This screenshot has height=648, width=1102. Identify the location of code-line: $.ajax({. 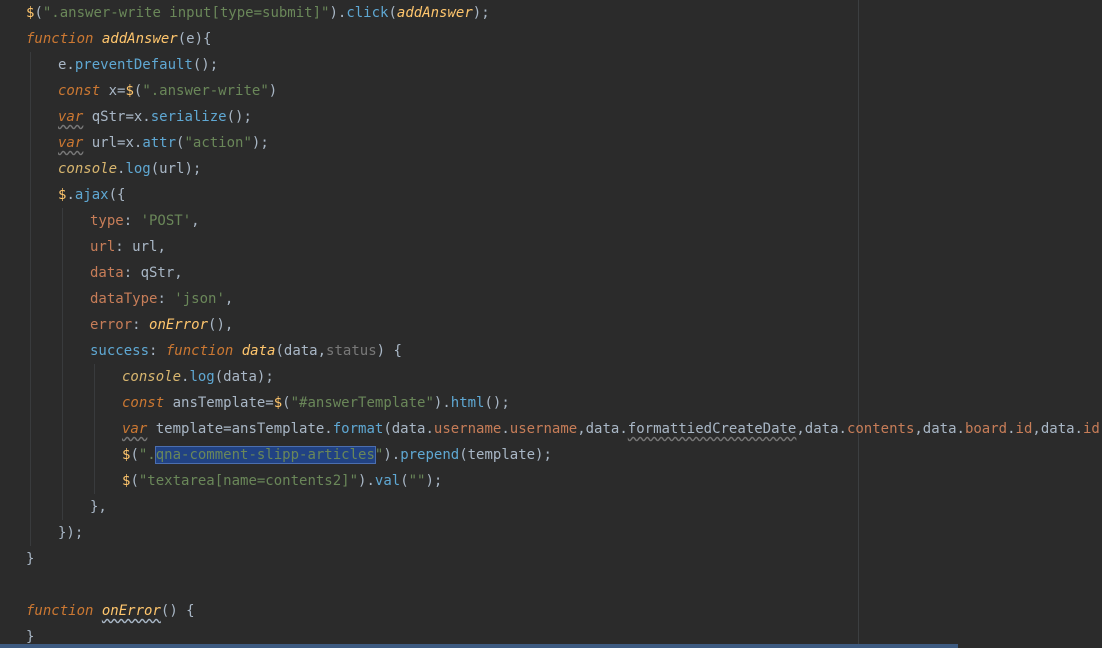
(91, 195).